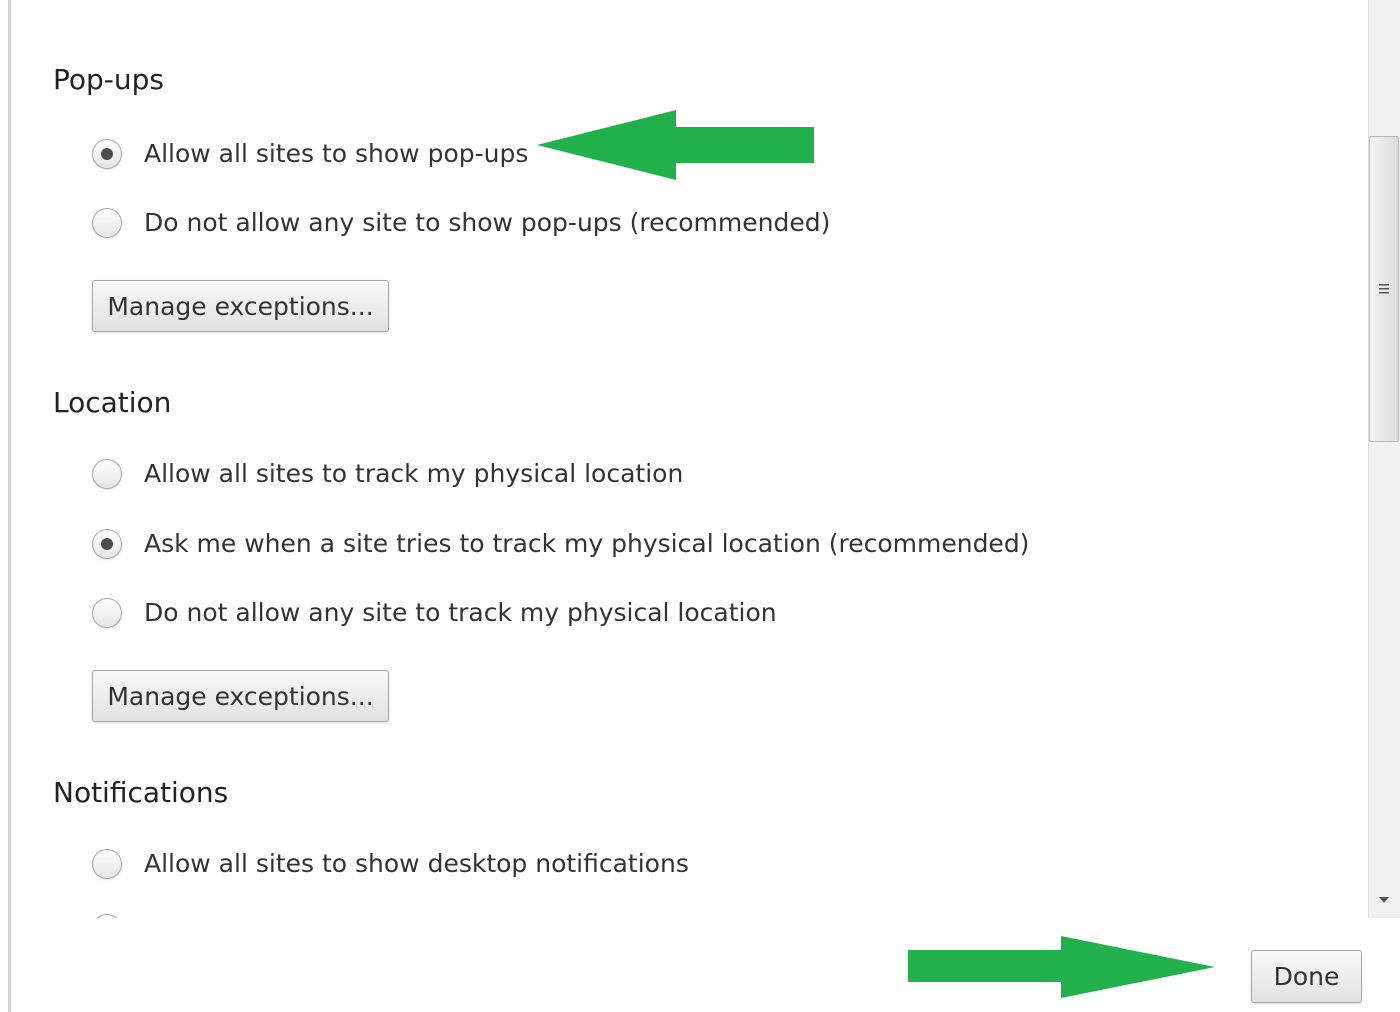 The height and width of the screenshot is (1012, 1400). What do you see at coordinates (675, 145) in the screenshot?
I see `green-arrow-icon-popups` at bounding box center [675, 145].